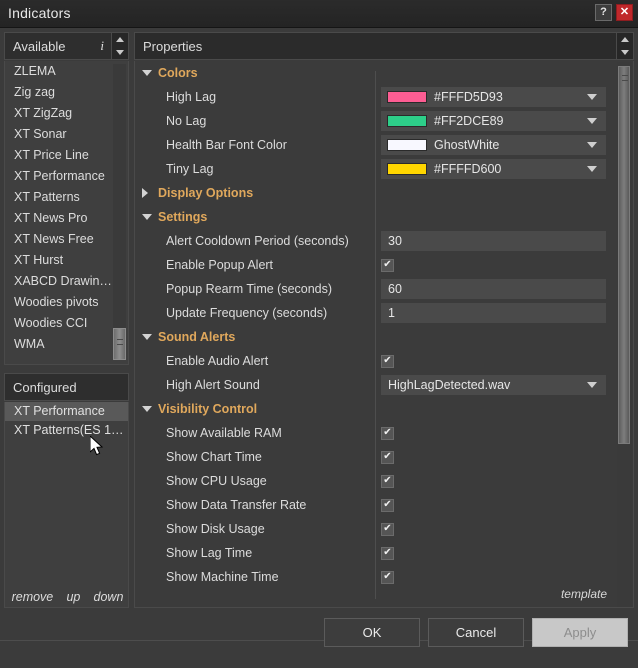 Image resolution: width=638 pixels, height=668 pixels. I want to click on property-text-input: 1, so click(493, 313).